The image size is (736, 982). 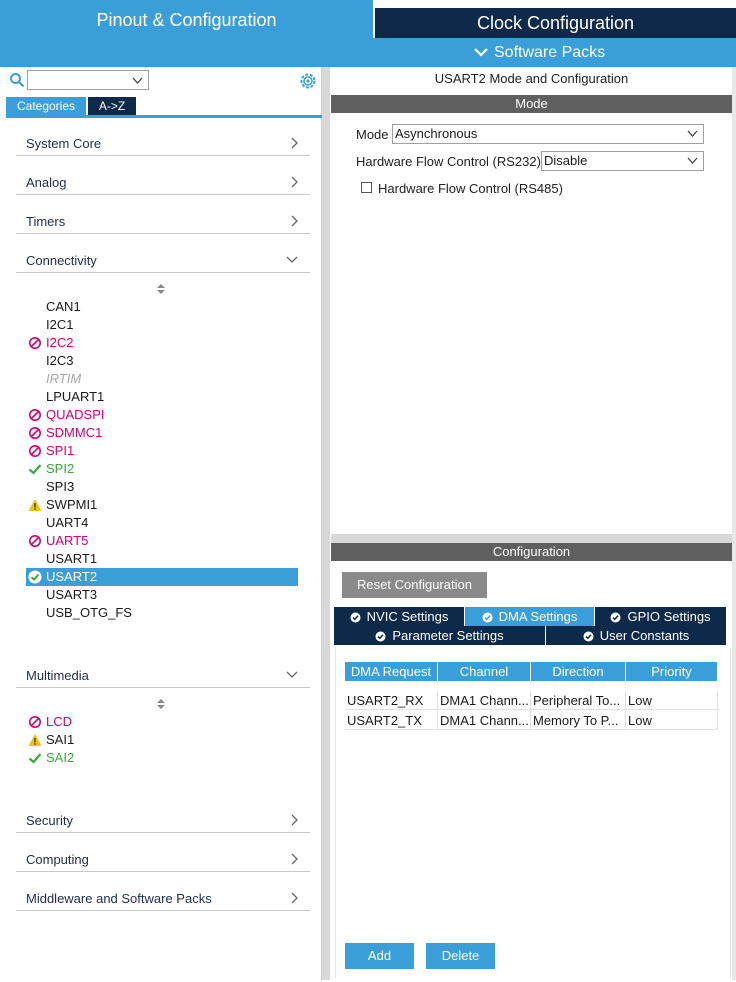 What do you see at coordinates (17, 80) in the screenshot?
I see `search-icon` at bounding box center [17, 80].